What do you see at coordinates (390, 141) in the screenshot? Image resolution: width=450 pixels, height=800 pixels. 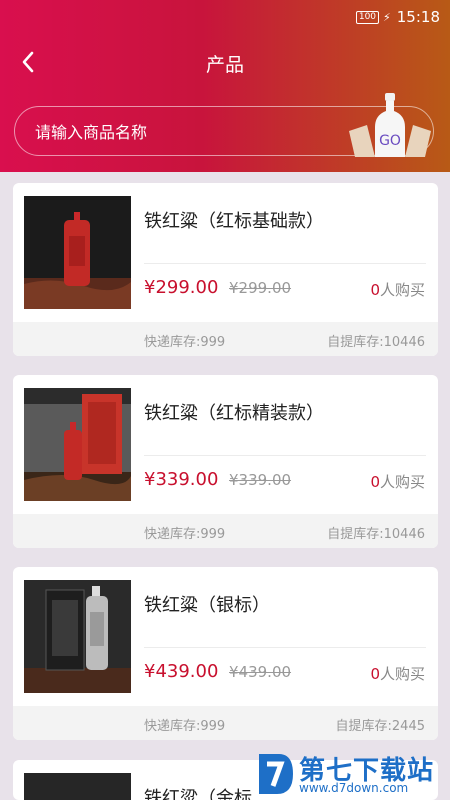 I see `go-label: GO` at bounding box center [390, 141].